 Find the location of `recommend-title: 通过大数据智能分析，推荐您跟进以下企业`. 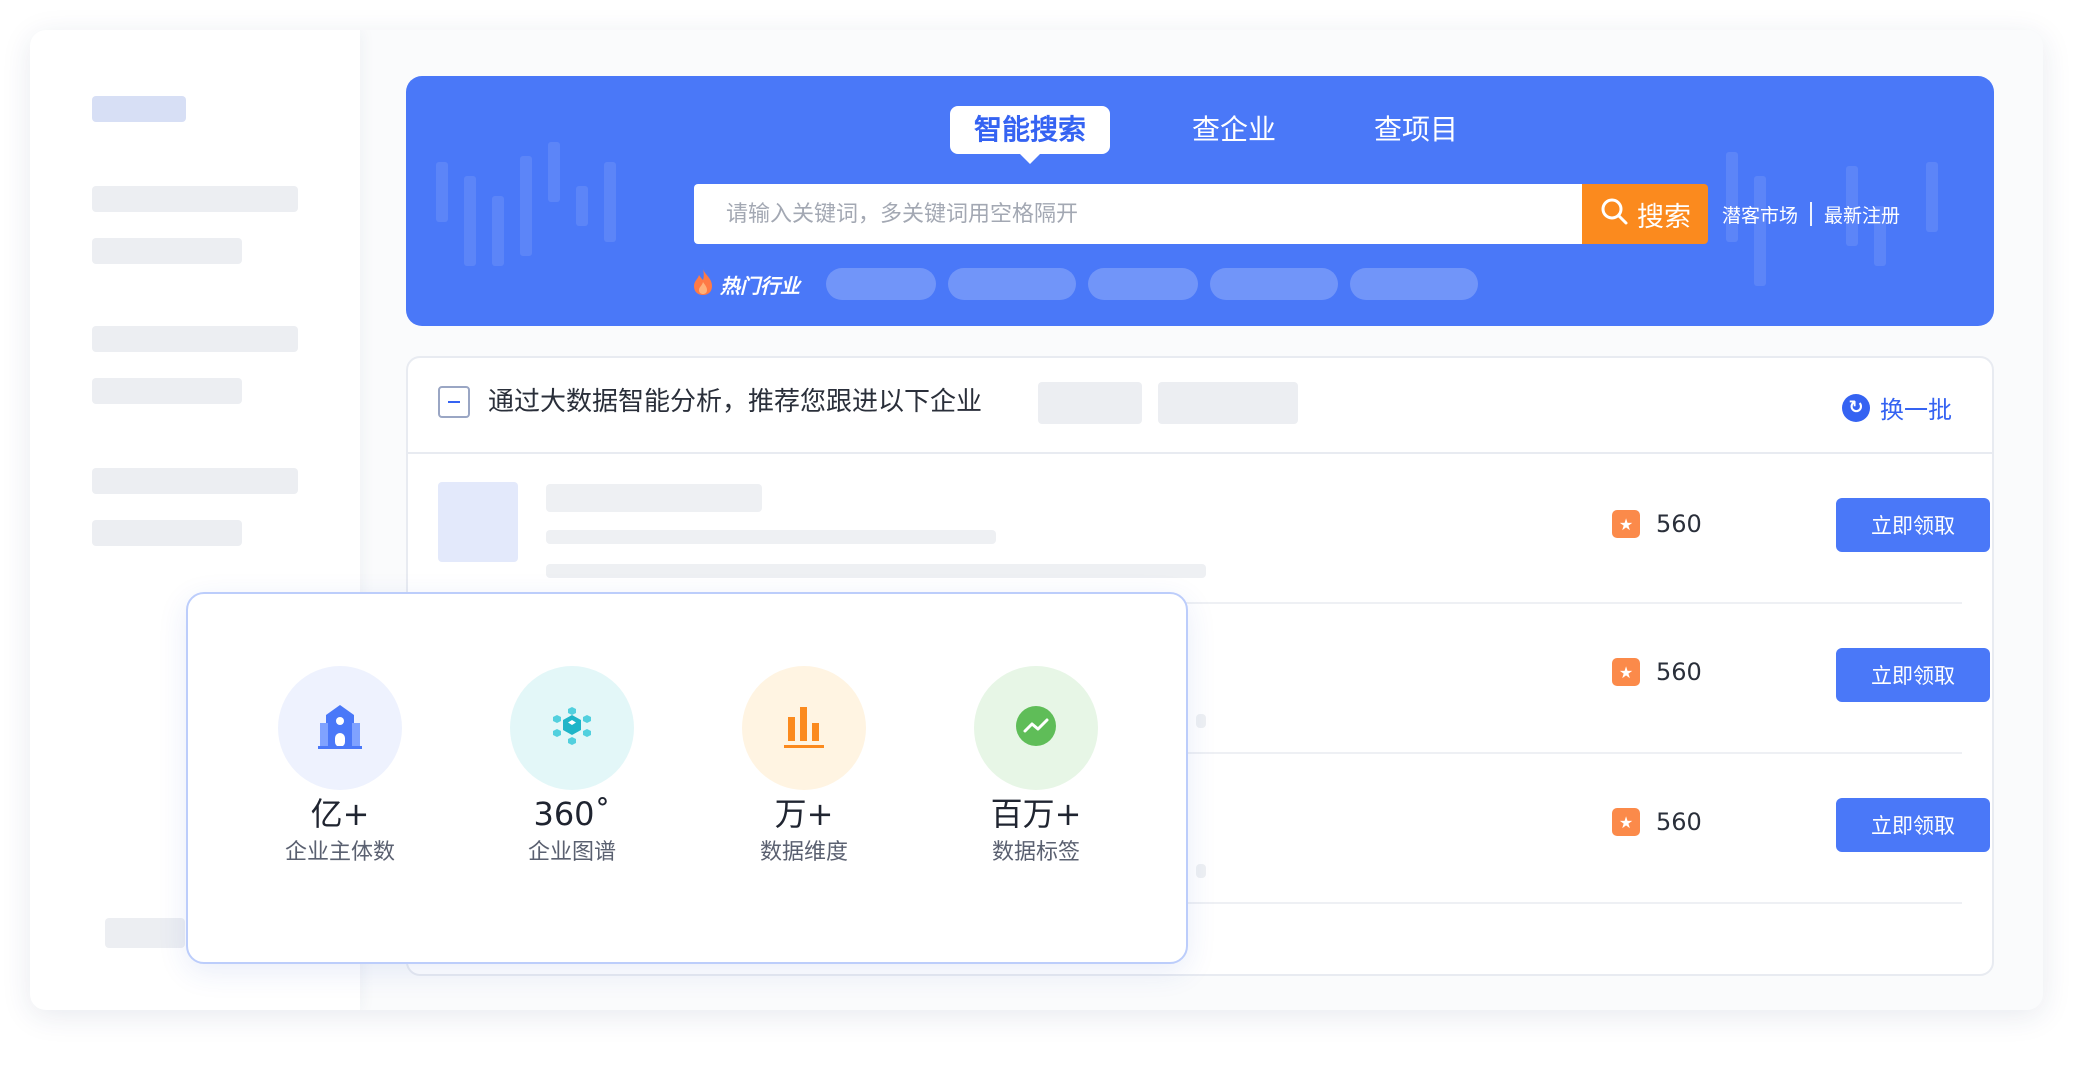

recommend-title: 通过大数据智能分析，推荐您跟进以下企业 is located at coordinates (735, 402).